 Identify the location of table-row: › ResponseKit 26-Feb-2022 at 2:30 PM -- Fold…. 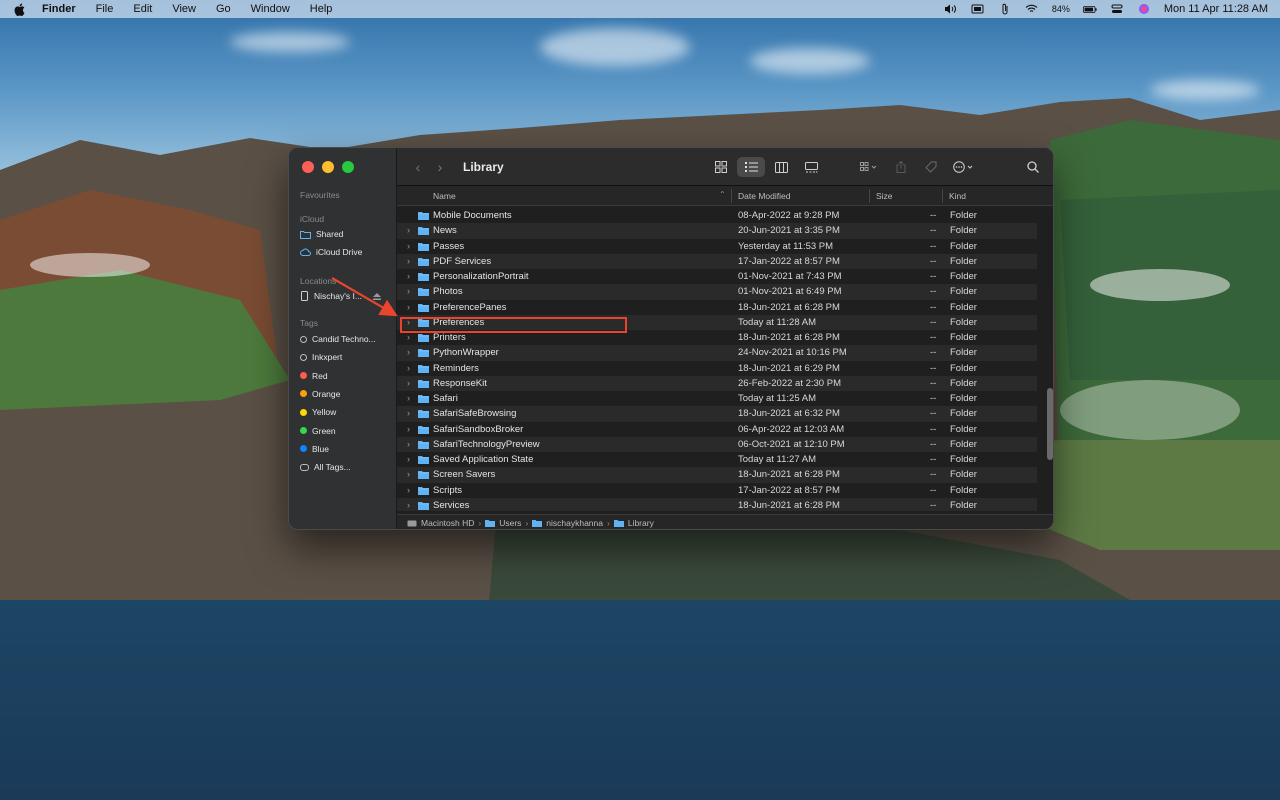
(717, 383).